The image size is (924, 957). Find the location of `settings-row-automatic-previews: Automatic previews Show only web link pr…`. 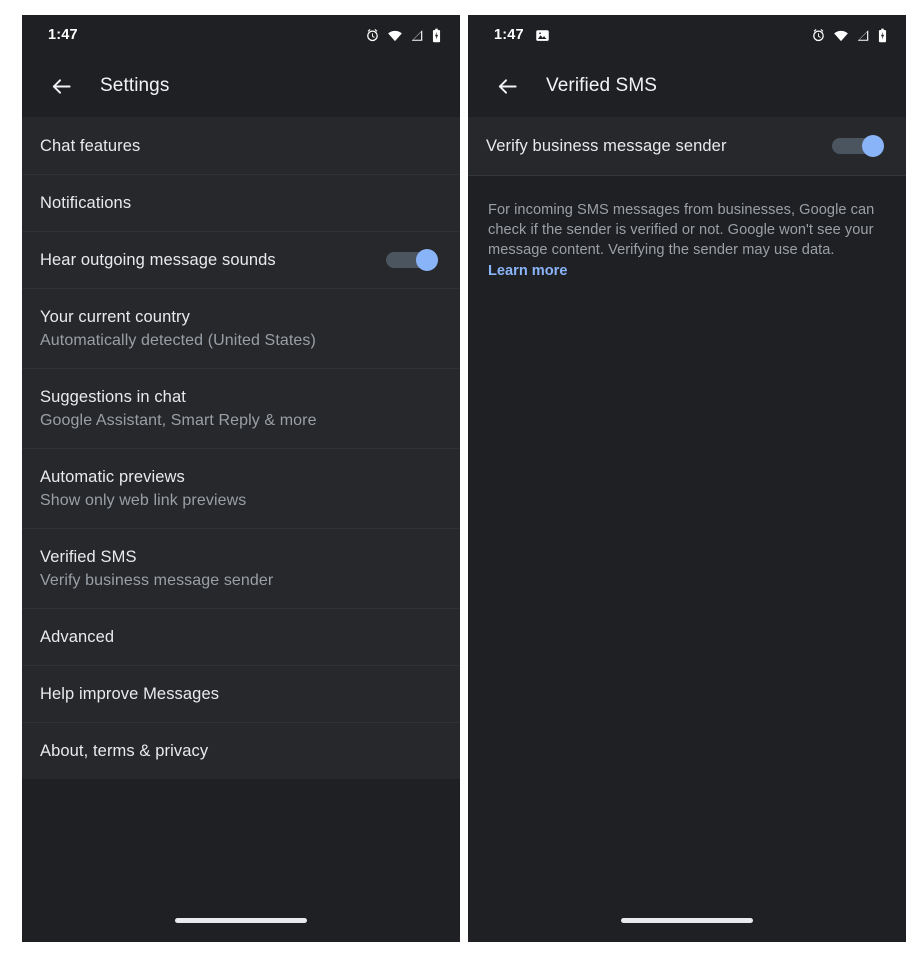

settings-row-automatic-previews: Automatic previews Show only web link pr… is located at coordinates (241, 488).